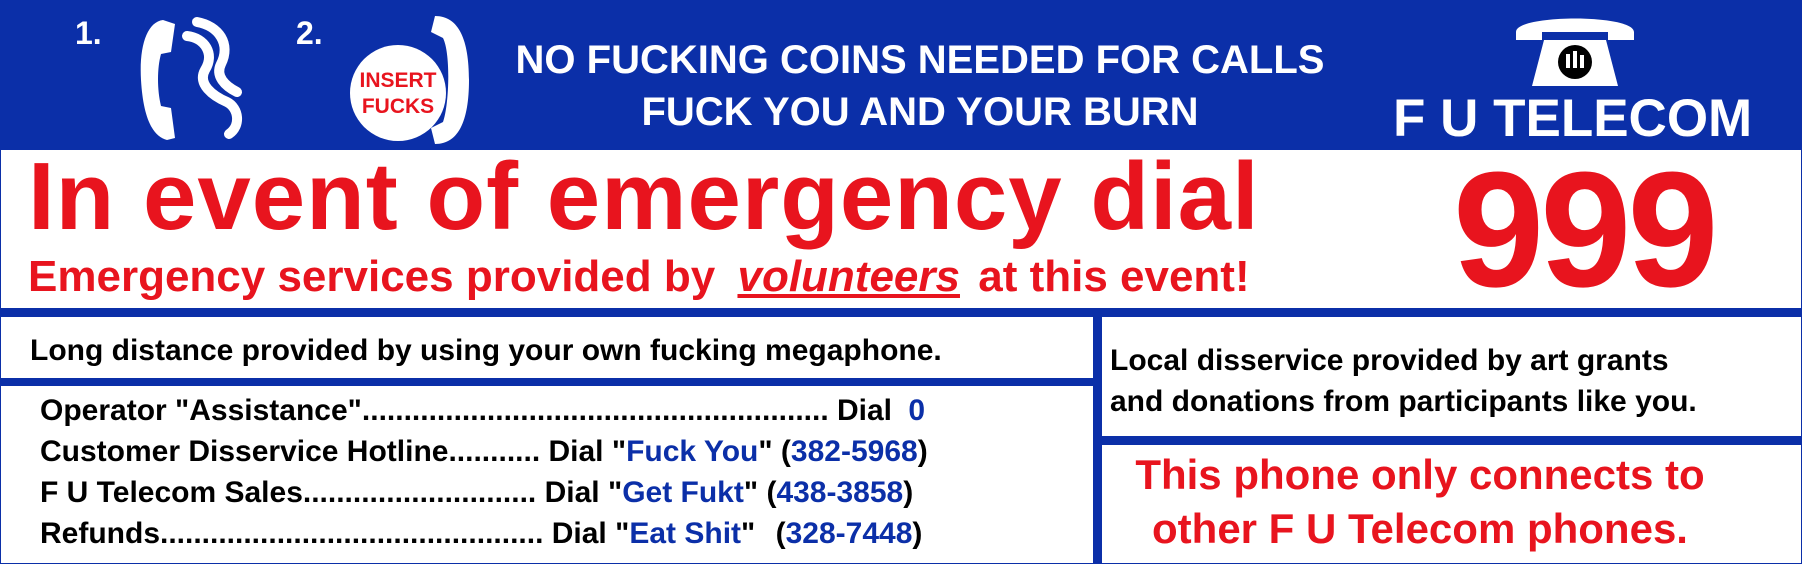  Describe the element at coordinates (1114, 276) in the screenshot. I see `emergency-sub-after: at this event!` at that location.